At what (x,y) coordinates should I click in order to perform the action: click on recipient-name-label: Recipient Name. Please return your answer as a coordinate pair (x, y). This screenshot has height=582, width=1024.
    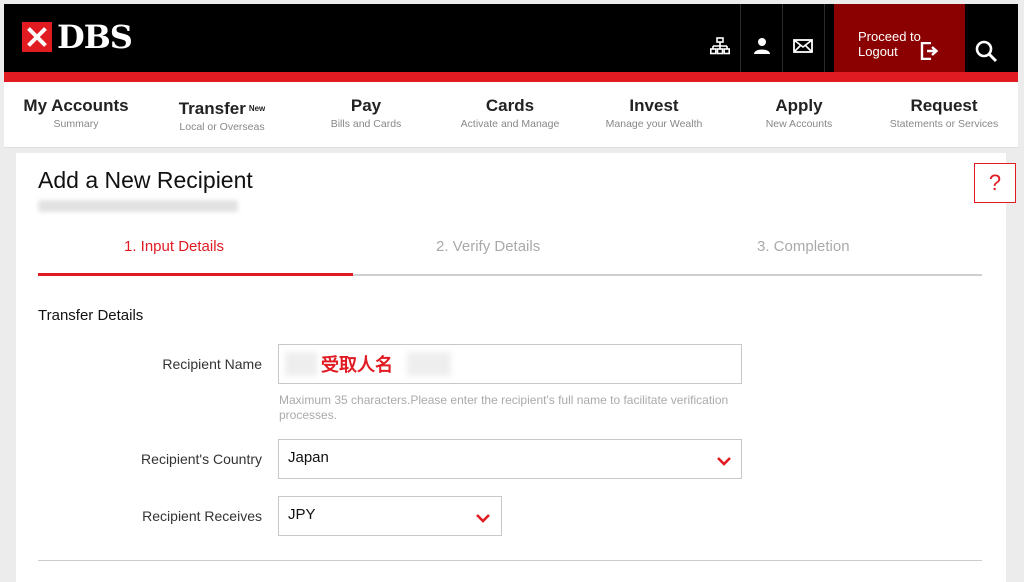
    Looking at the image, I should click on (212, 364).